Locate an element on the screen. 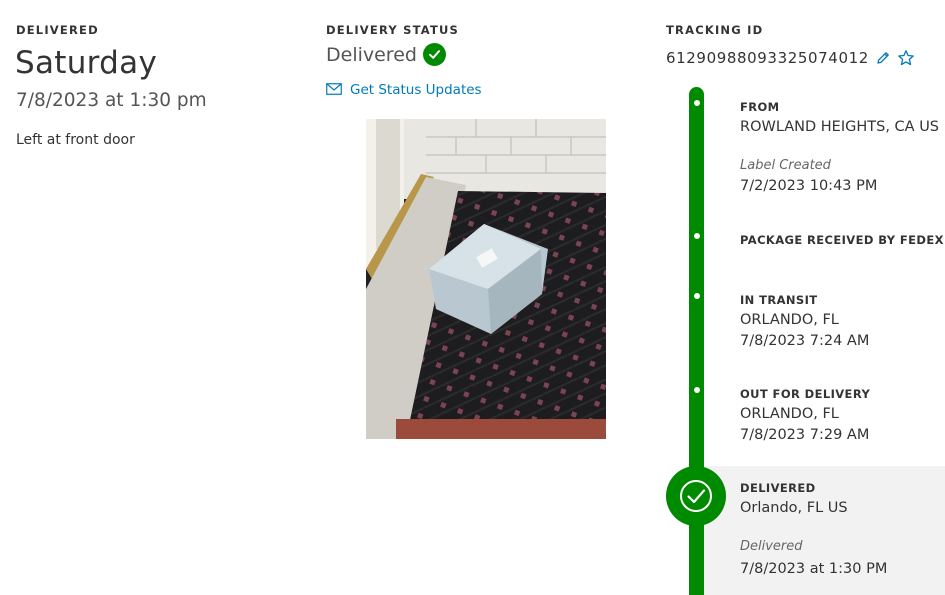 The image size is (945, 595). event-location: Orlando, FL US is located at coordinates (794, 508).